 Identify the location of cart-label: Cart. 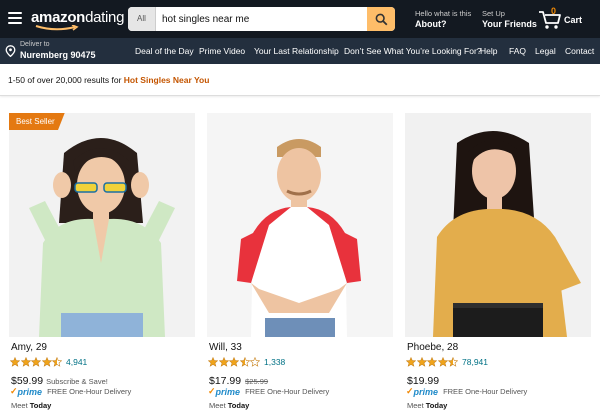
(573, 20).